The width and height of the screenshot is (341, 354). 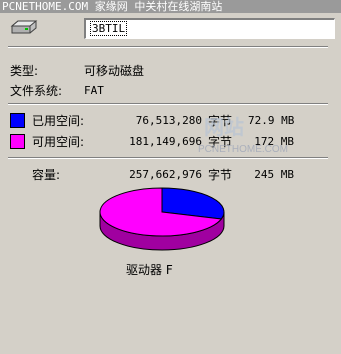 I want to click on watermark-banner: PCNETHOME.COM 家缘网 中关村在线湖南站, so click(x=170, y=6).